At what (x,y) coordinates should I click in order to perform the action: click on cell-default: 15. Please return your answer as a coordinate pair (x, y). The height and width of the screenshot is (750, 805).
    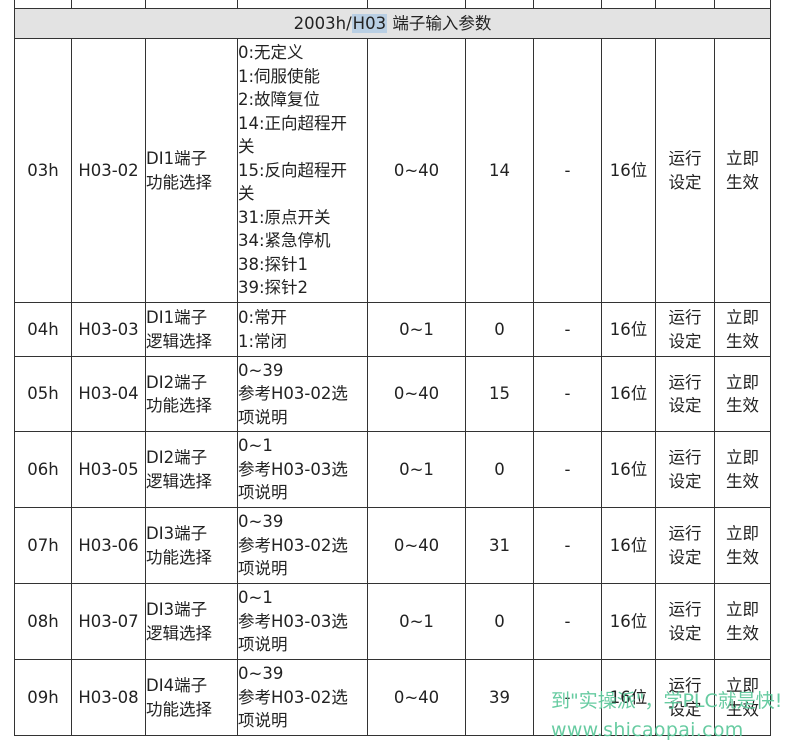
    Looking at the image, I should click on (499, 394).